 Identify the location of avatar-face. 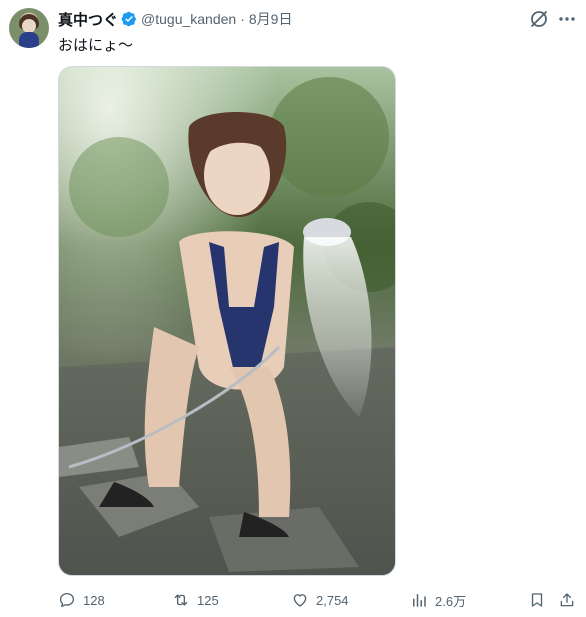
(29, 26).